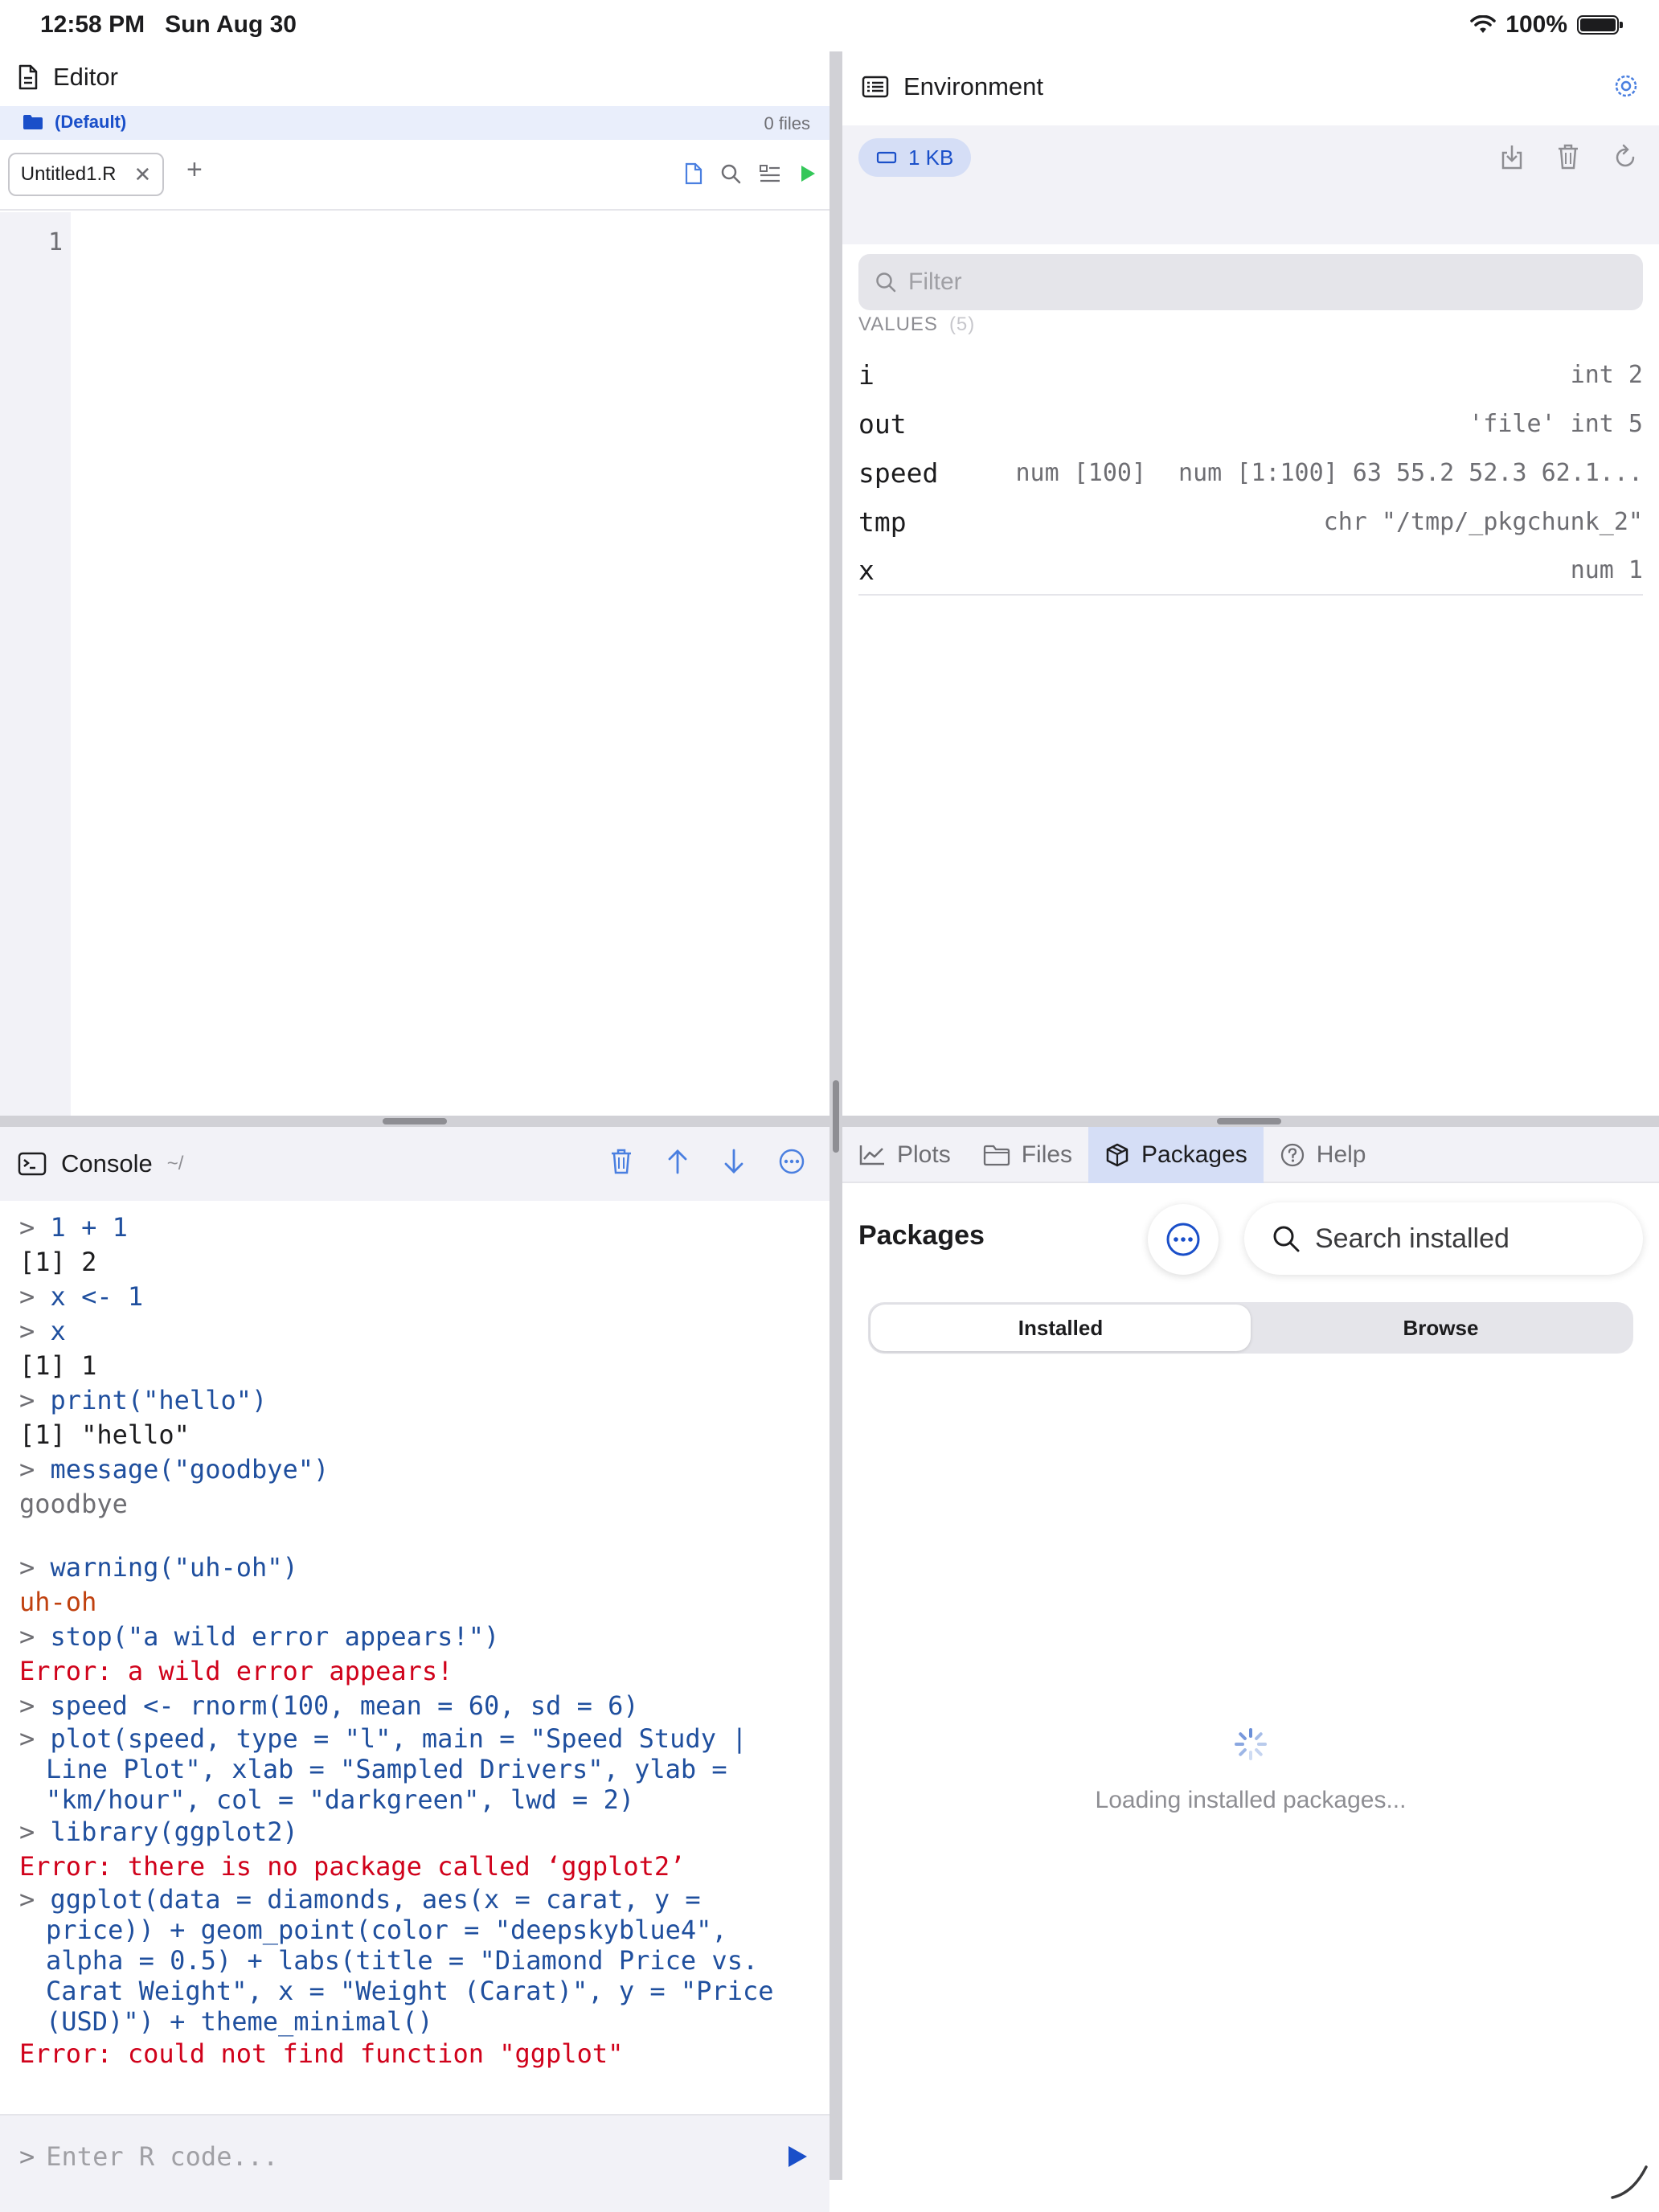  I want to click on tab-label: Packages, so click(1194, 1154).